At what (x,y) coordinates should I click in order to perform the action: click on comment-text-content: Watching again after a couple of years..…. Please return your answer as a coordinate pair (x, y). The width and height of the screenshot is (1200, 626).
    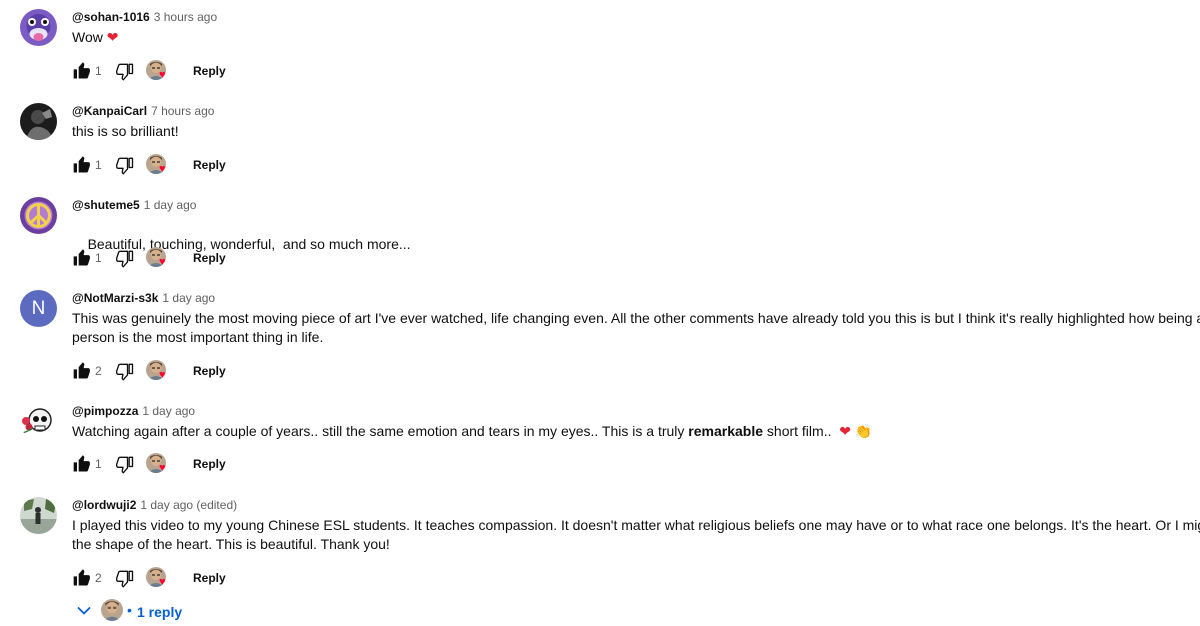
    Looking at the image, I should click on (380, 431).